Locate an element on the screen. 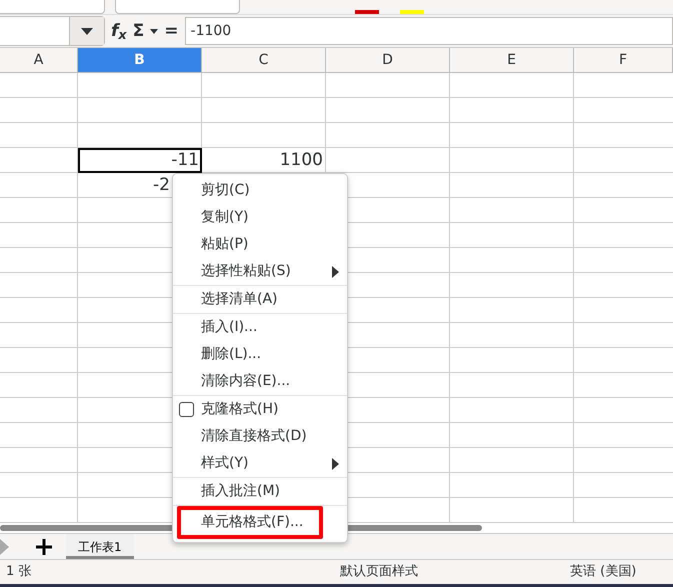 The image size is (673, 587). column-header: F is located at coordinates (623, 60).